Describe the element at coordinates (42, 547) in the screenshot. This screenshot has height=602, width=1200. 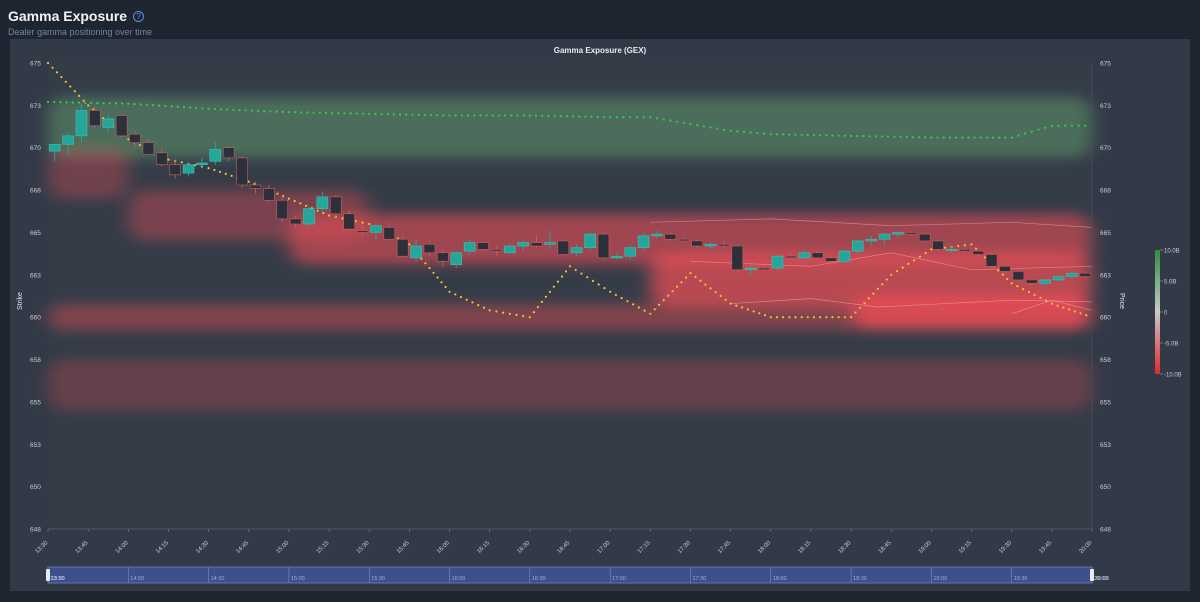
I see `x-tick-label: 13:30` at that location.